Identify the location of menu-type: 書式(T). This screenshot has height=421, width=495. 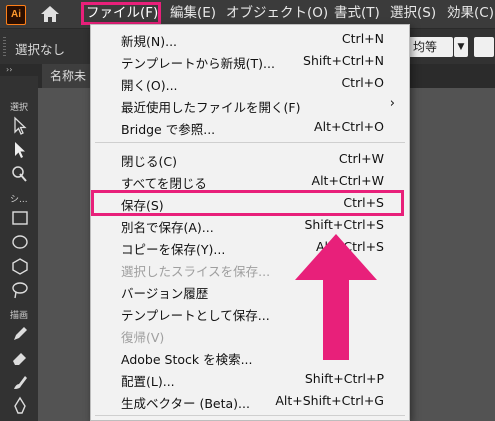
(357, 13).